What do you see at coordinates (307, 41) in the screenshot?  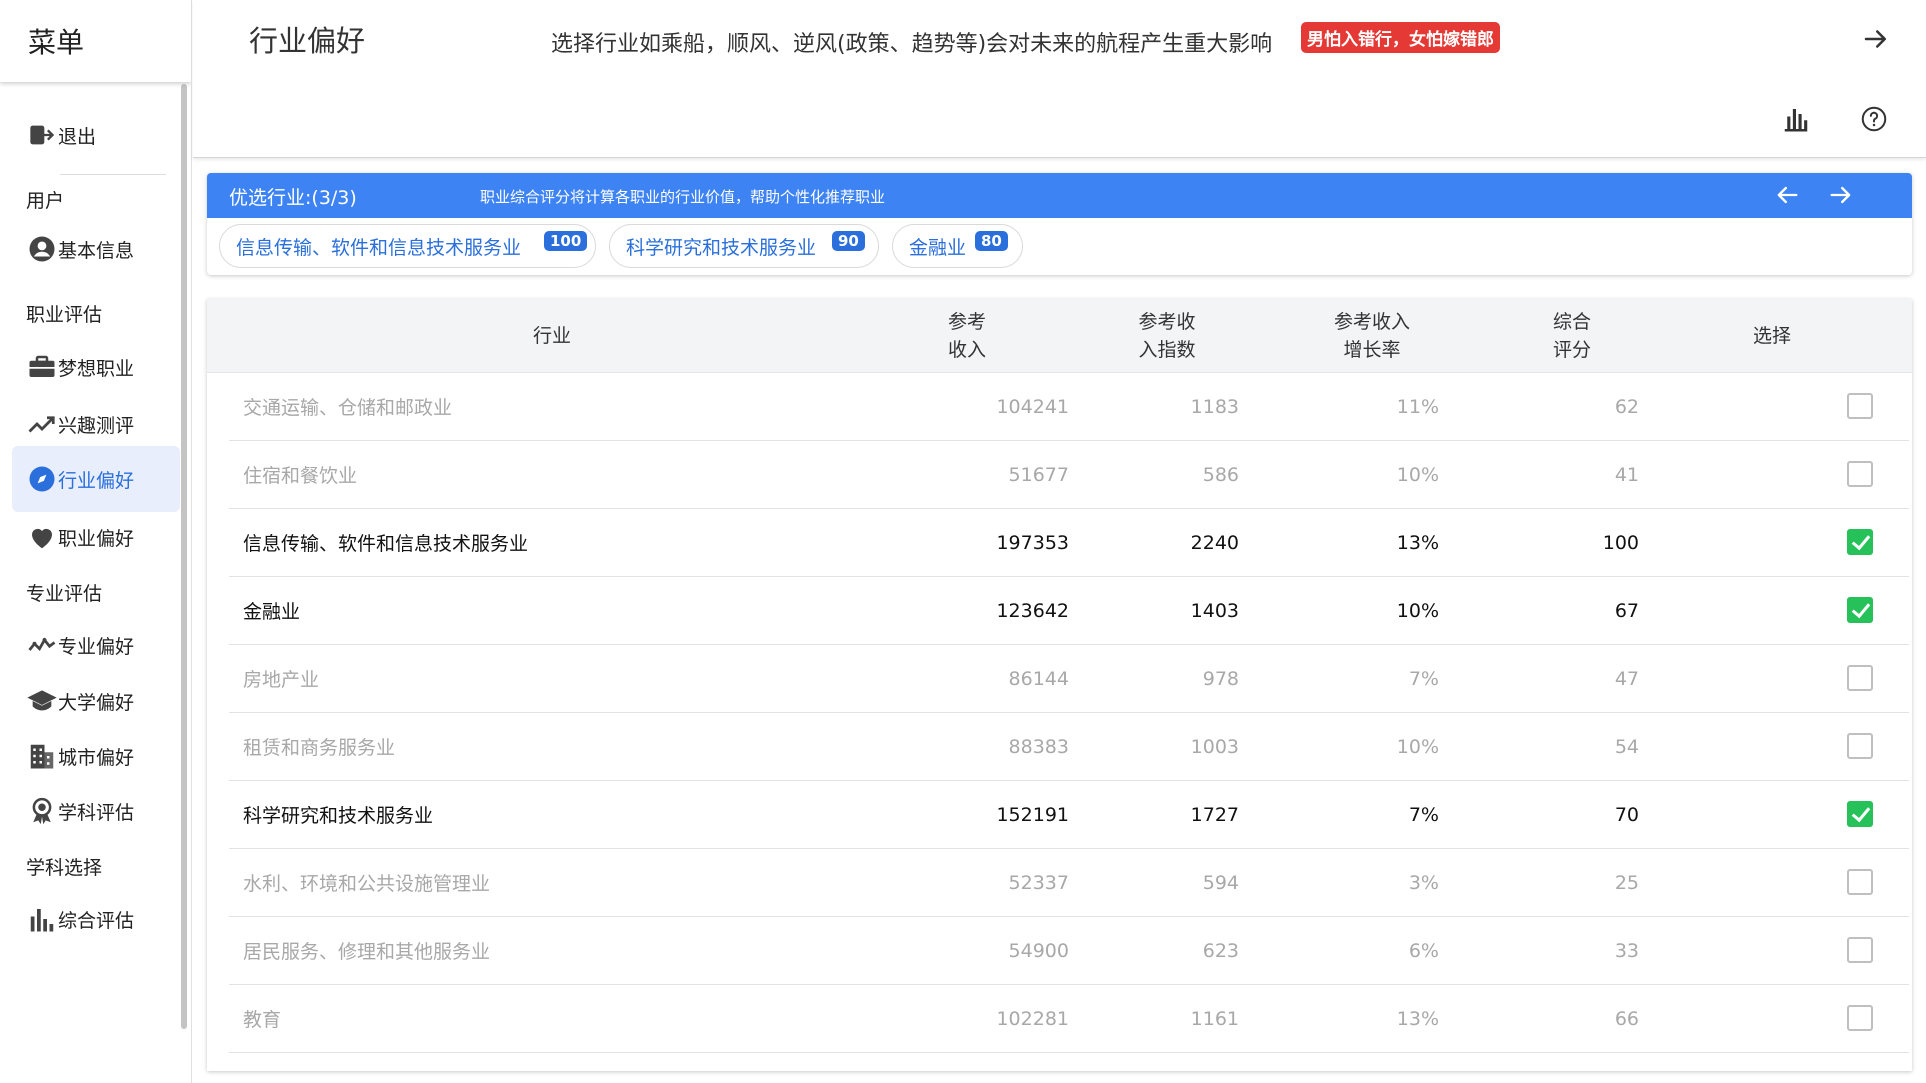 I see `page-title: 行业偏好` at bounding box center [307, 41].